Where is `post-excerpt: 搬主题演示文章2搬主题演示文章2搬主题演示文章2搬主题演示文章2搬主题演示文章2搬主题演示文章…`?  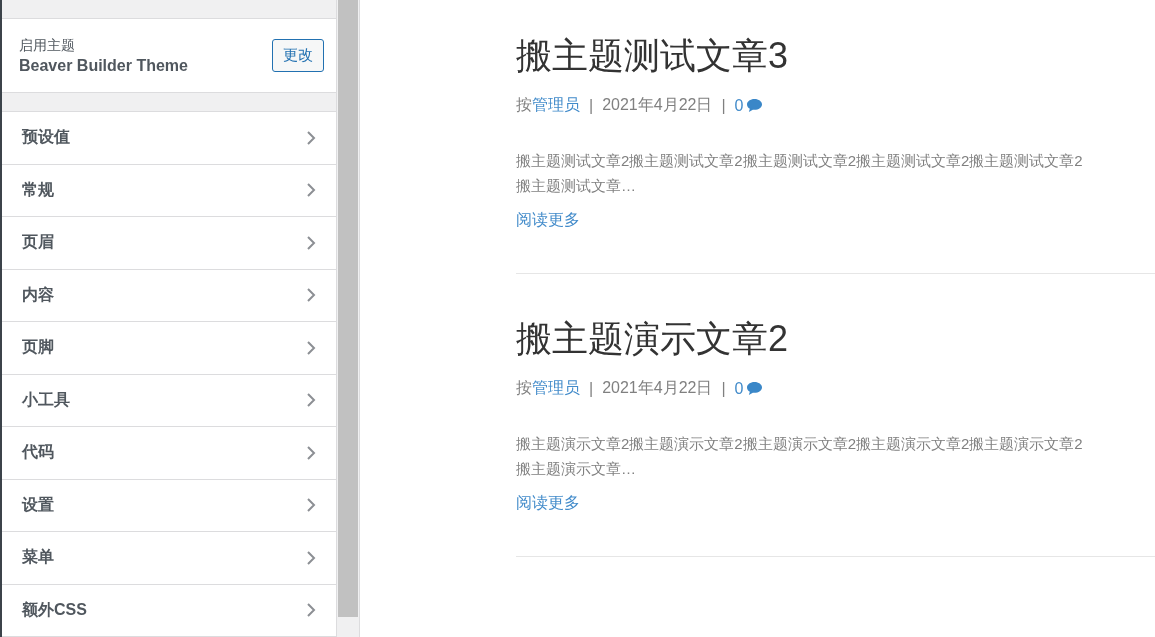
post-excerpt: 搬主题演示文章2搬主题演示文章2搬主题演示文章2搬主题演示文章2搬主题演示文章2搬主题演示文章… is located at coordinates (800, 456).